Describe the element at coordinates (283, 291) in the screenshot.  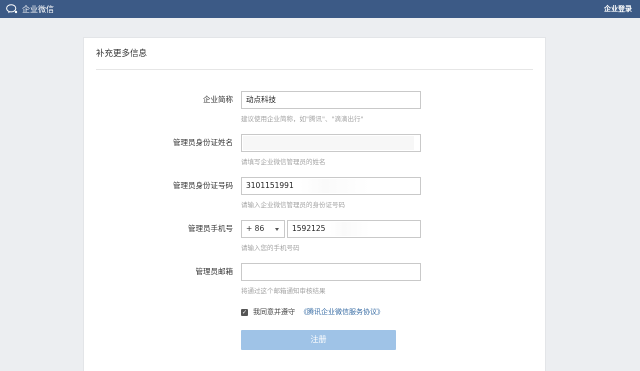
I see `admin-email-hint: 将通过这个邮箱通知审核结果` at that location.